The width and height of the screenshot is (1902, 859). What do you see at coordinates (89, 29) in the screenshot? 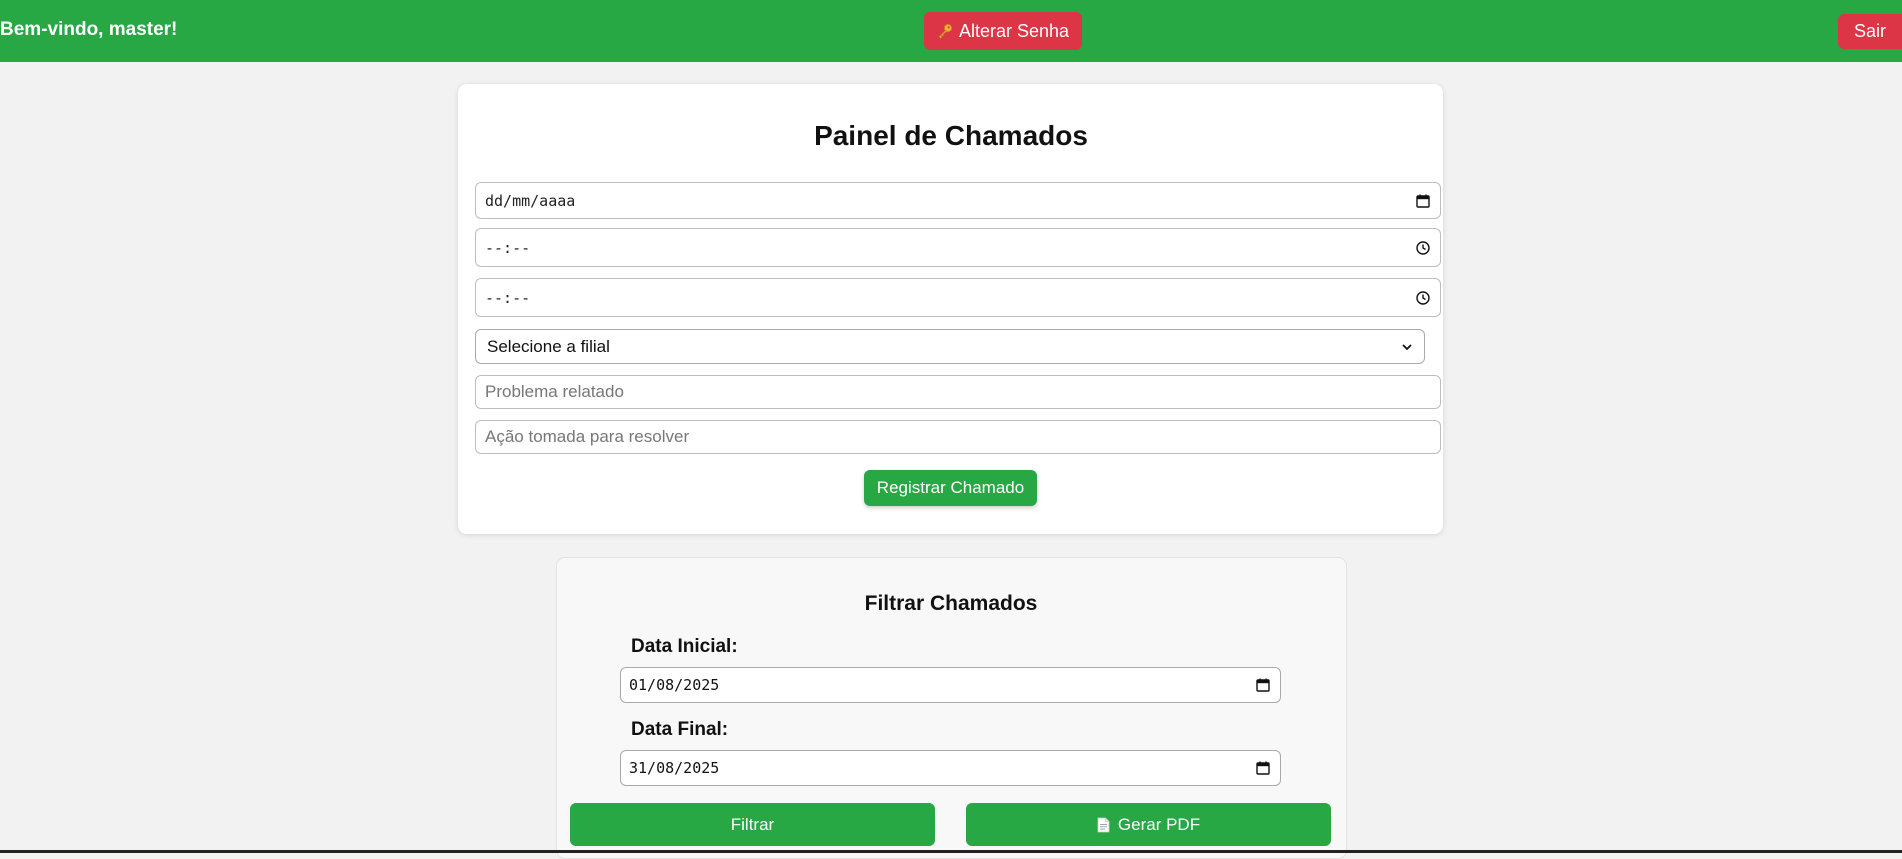
I see `welcome-message: Bem-vindo, master!` at bounding box center [89, 29].